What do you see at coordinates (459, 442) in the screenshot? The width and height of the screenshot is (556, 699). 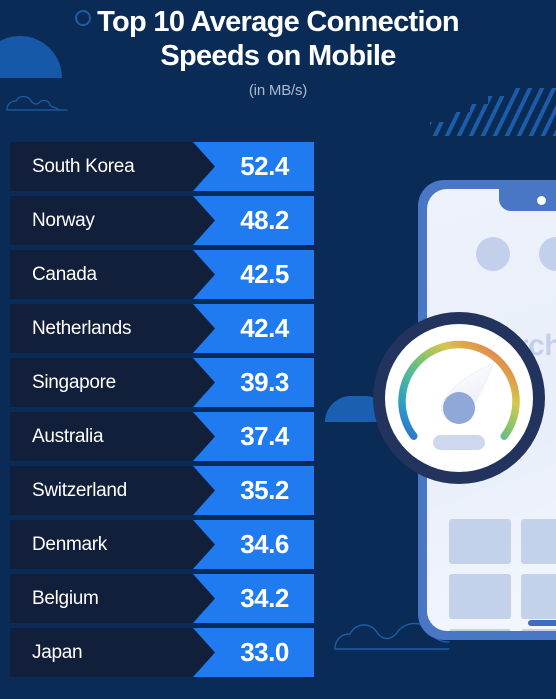 I see `gauge-base` at bounding box center [459, 442].